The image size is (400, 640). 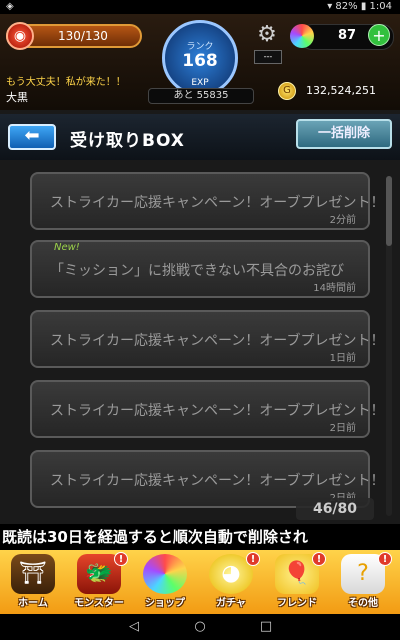 I want to click on bulk-delete-button: 一括削除, so click(x=344, y=134).